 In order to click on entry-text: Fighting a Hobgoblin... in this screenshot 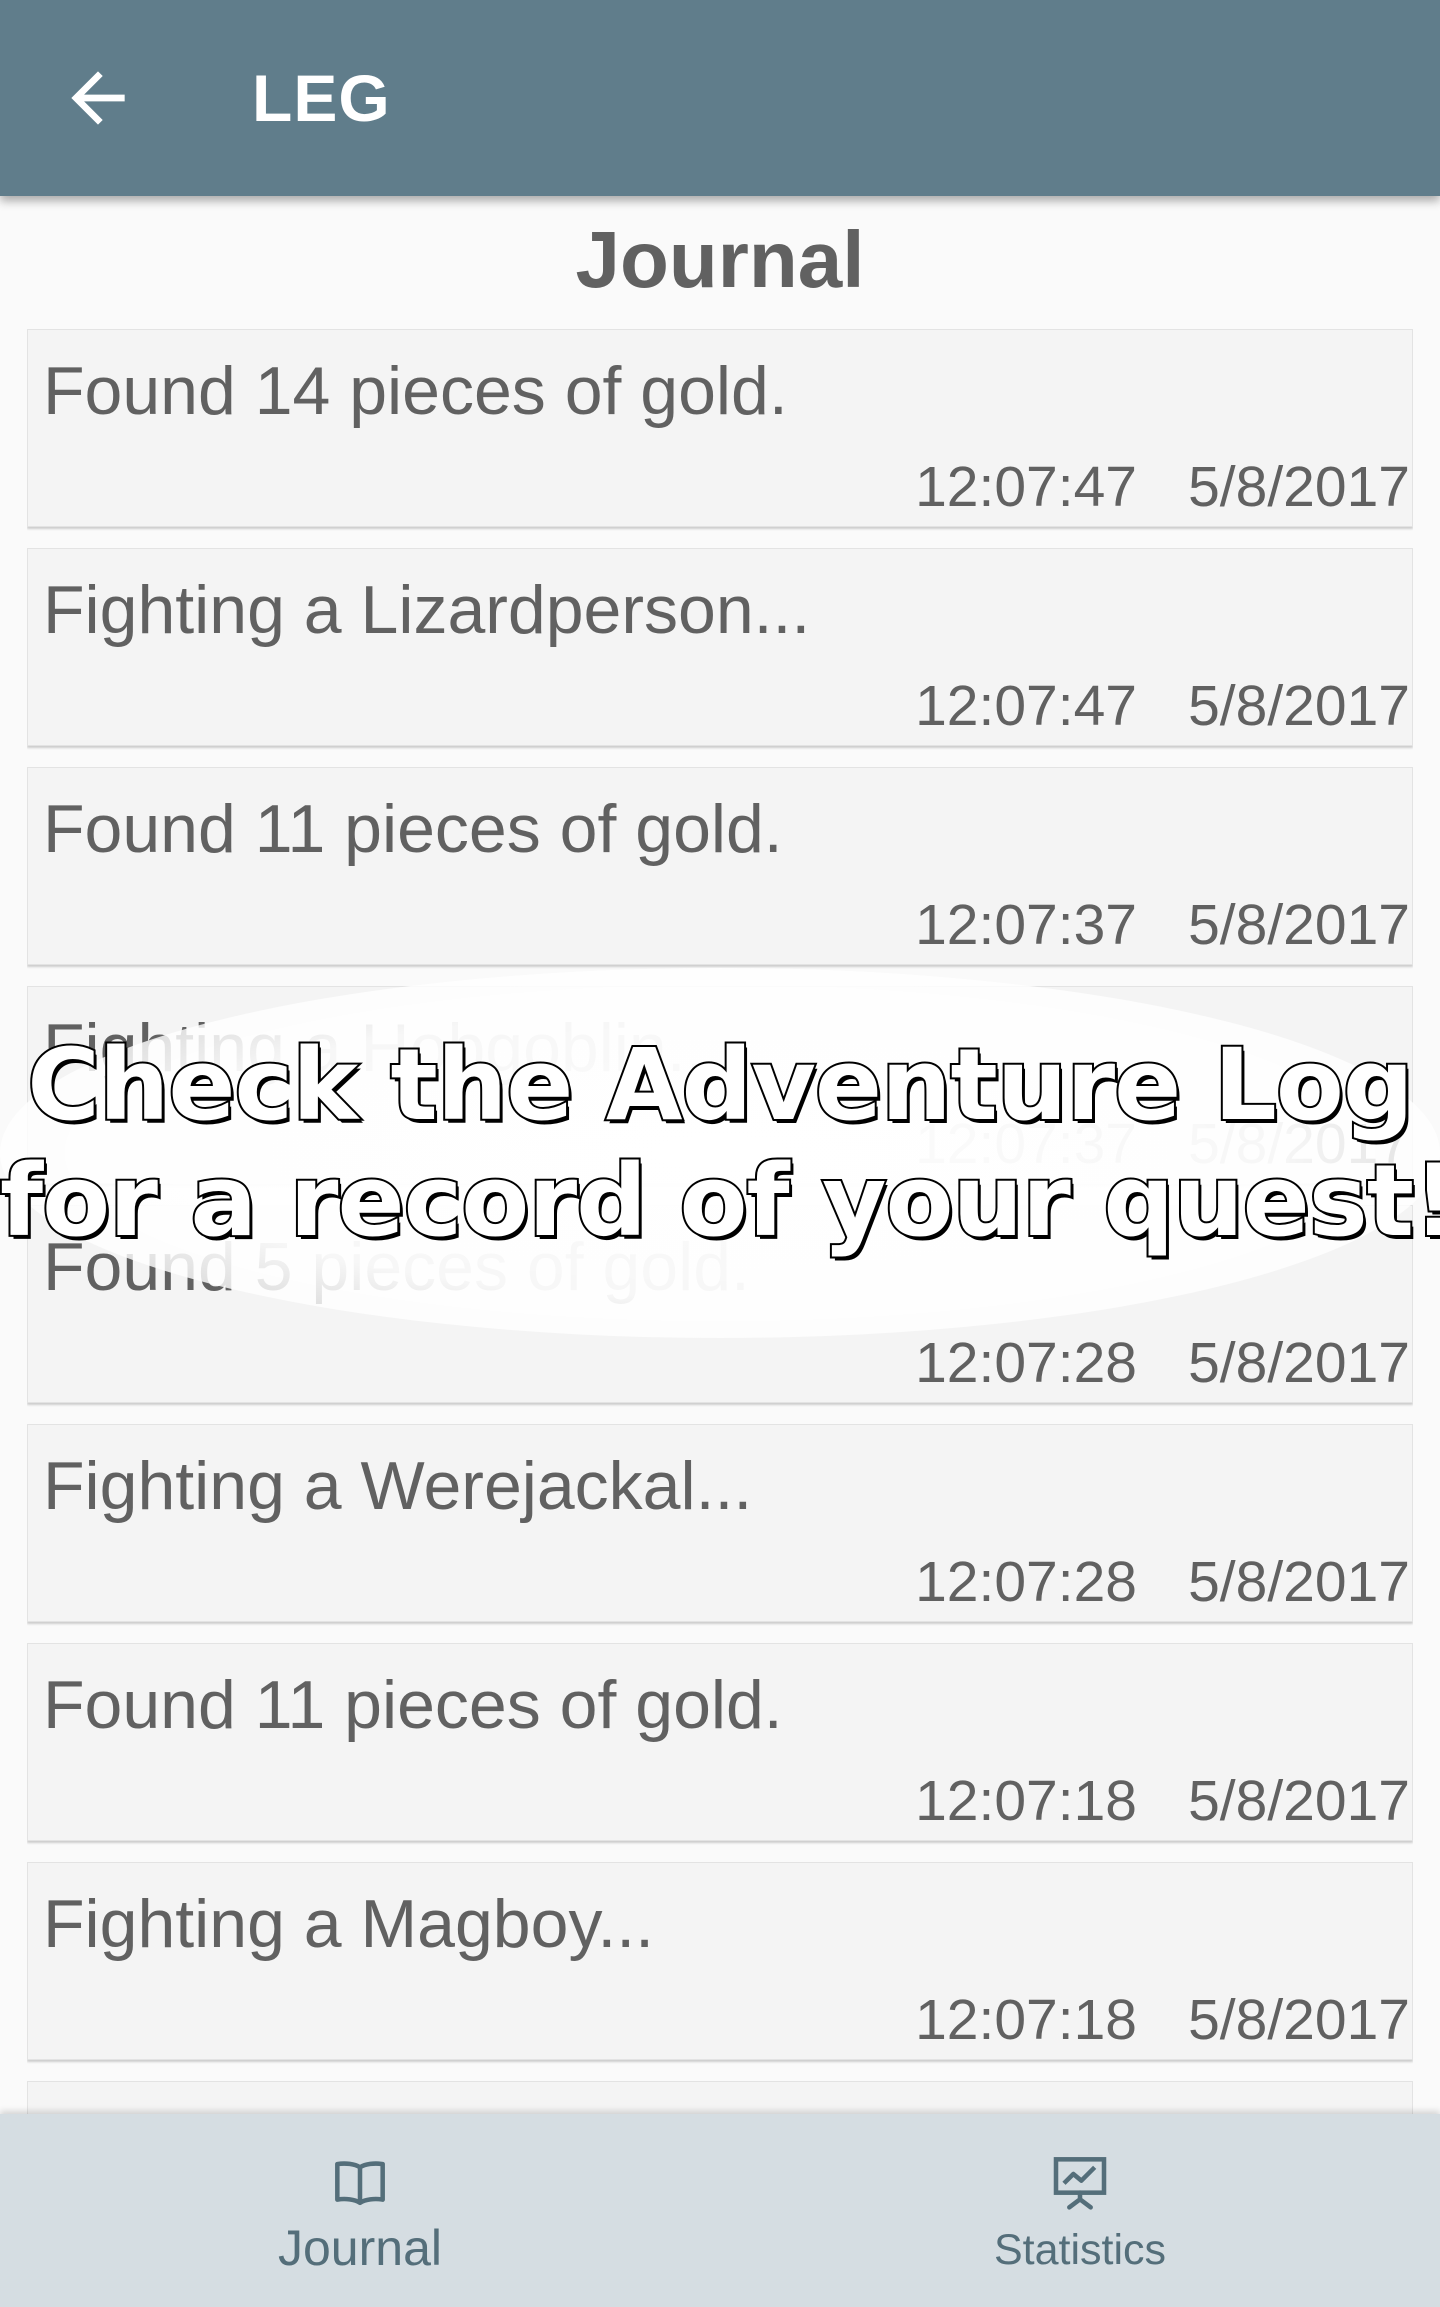, I will do `click(383, 1048)`.